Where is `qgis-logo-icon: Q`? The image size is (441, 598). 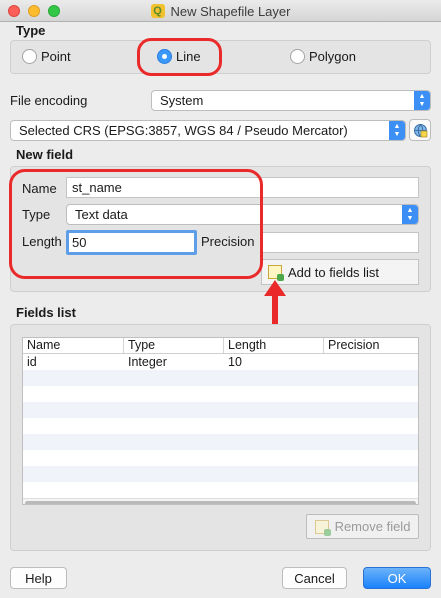
qgis-logo-icon: Q is located at coordinates (157, 11).